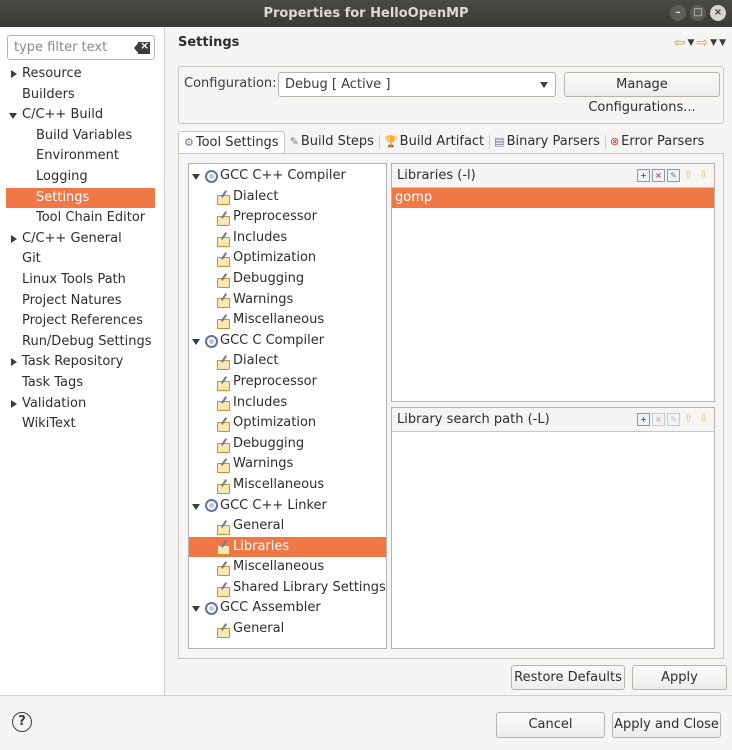  Describe the element at coordinates (80, 218) in the screenshot. I see `sidebar-item-tool-chain-editor: Tool Chain Editor` at that location.